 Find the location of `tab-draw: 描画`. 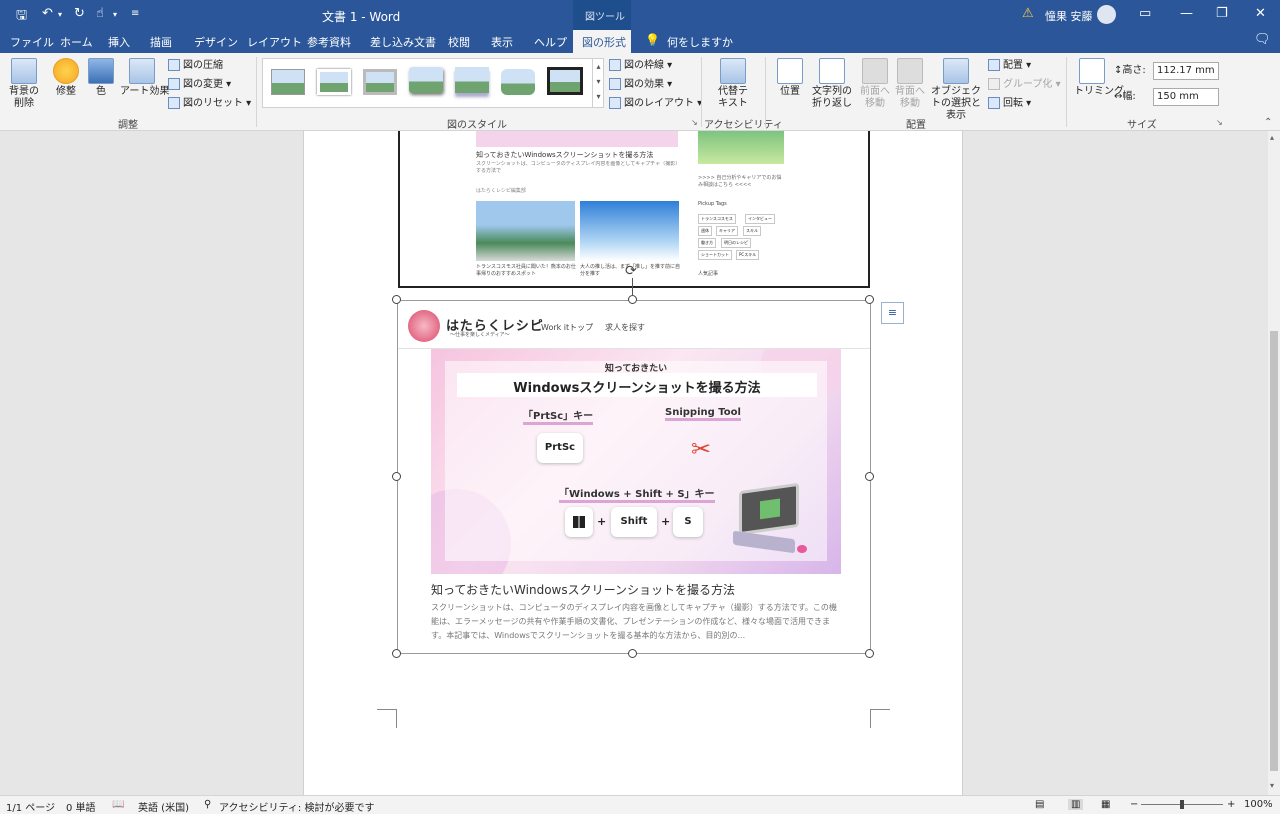

tab-draw: 描画 is located at coordinates (161, 42).